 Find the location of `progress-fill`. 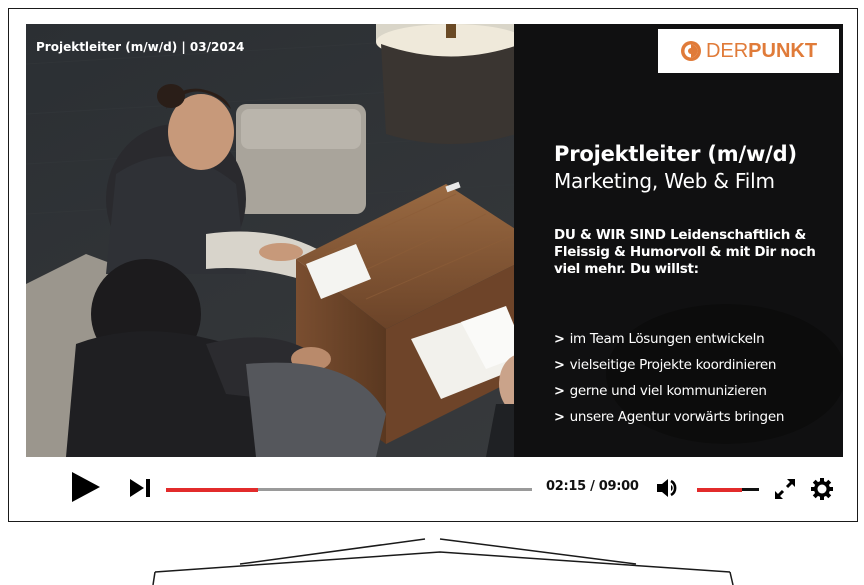

progress-fill is located at coordinates (212, 489).